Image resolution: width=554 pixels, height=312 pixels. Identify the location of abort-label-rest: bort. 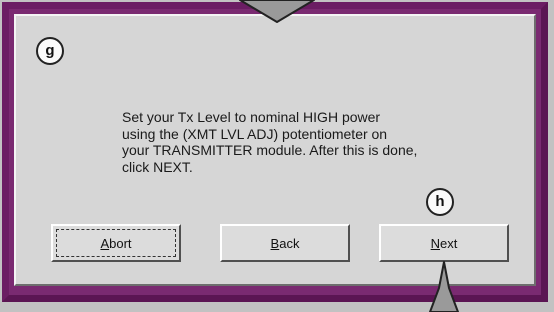
(120, 243).